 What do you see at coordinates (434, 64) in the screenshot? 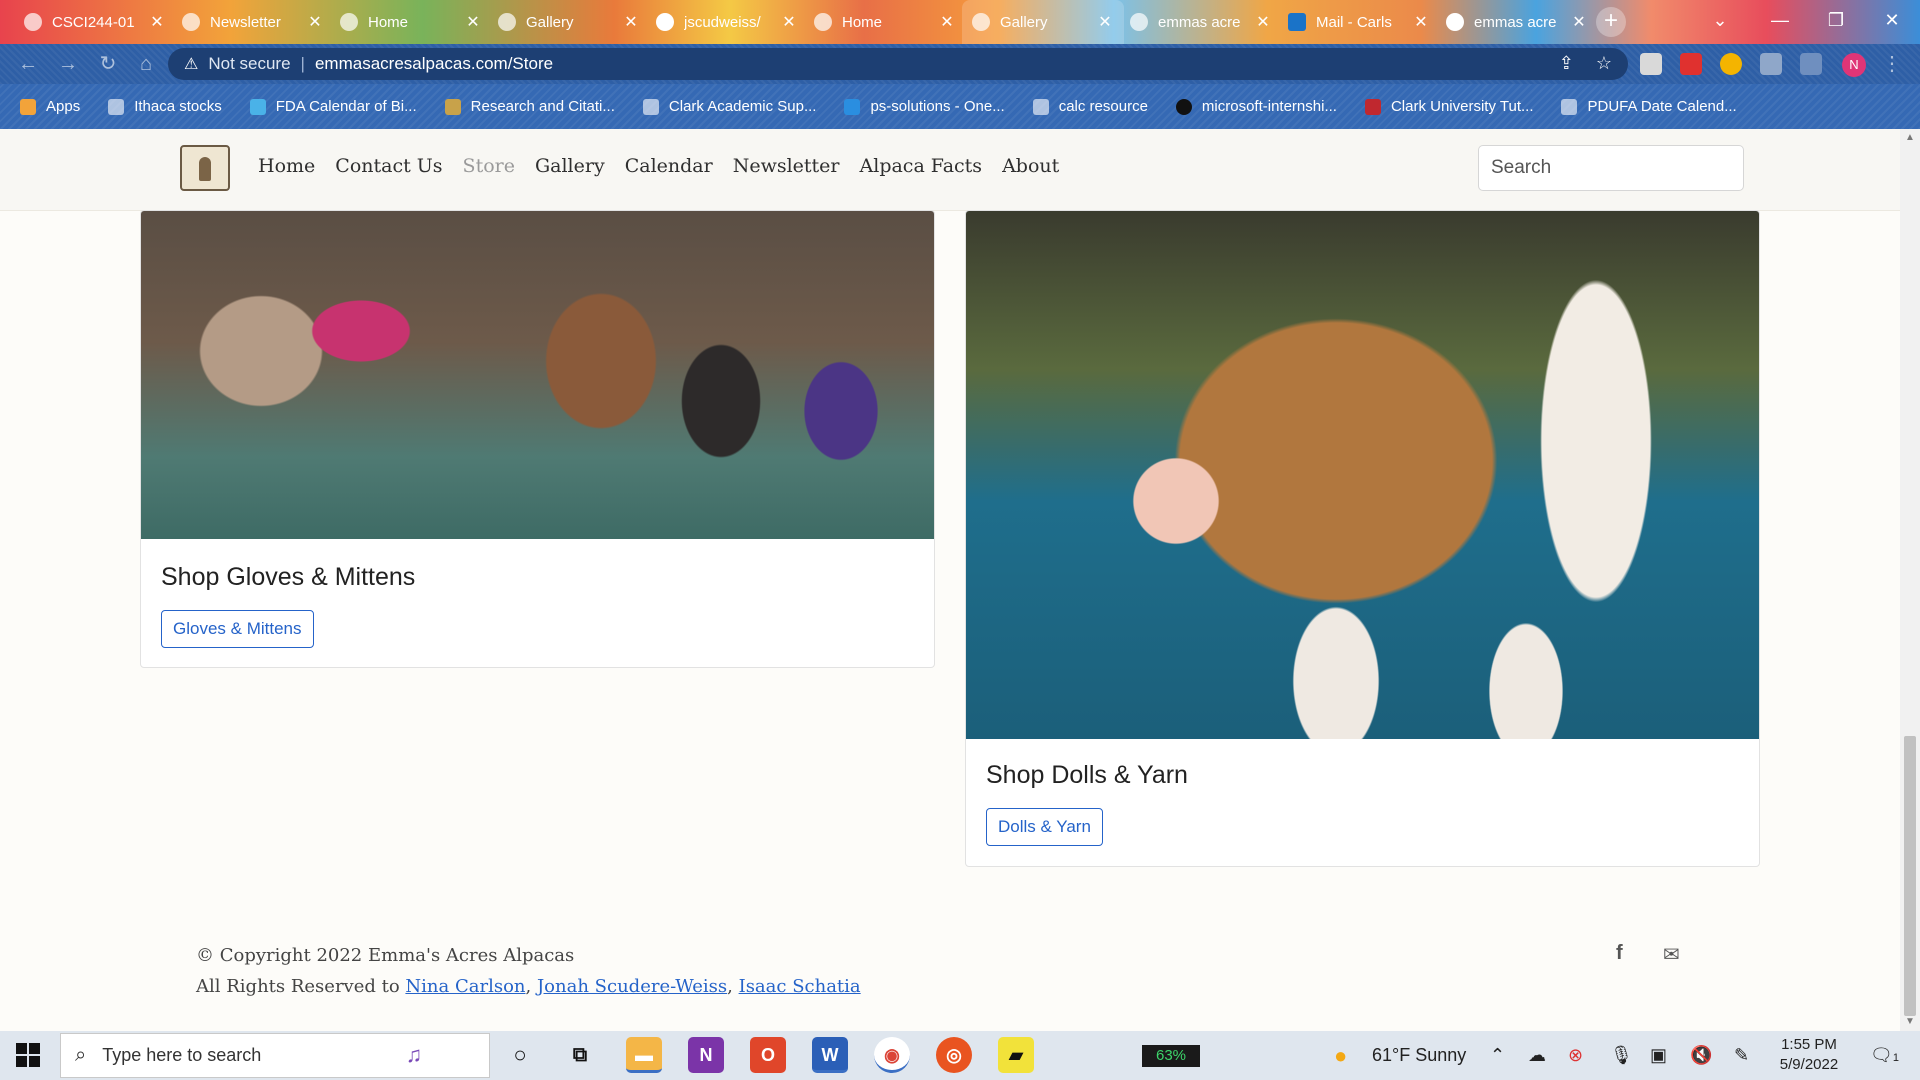
I see `url-text: emmasacresalpacas.com/Store` at bounding box center [434, 64].